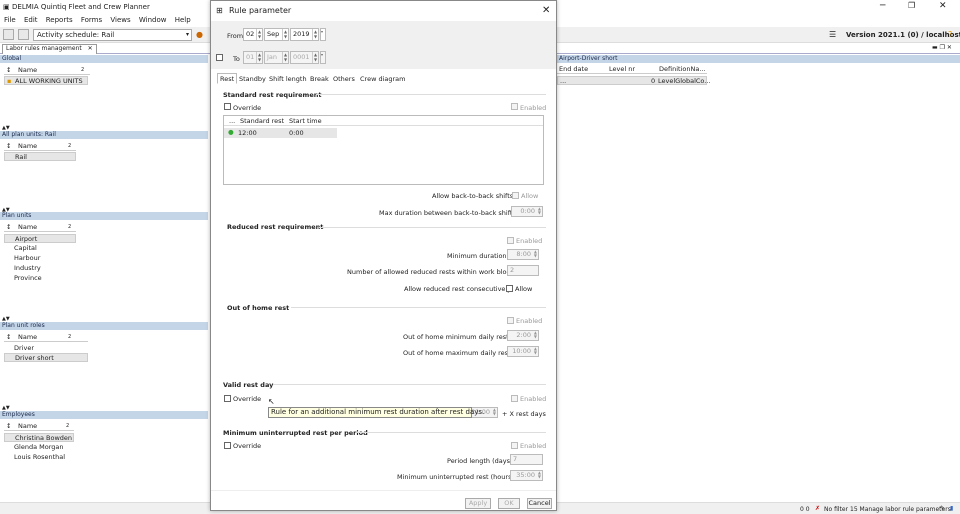  Describe the element at coordinates (523, 335) in the screenshot. I see `ooh-min-input: 2:00 ▲ ▼` at that location.